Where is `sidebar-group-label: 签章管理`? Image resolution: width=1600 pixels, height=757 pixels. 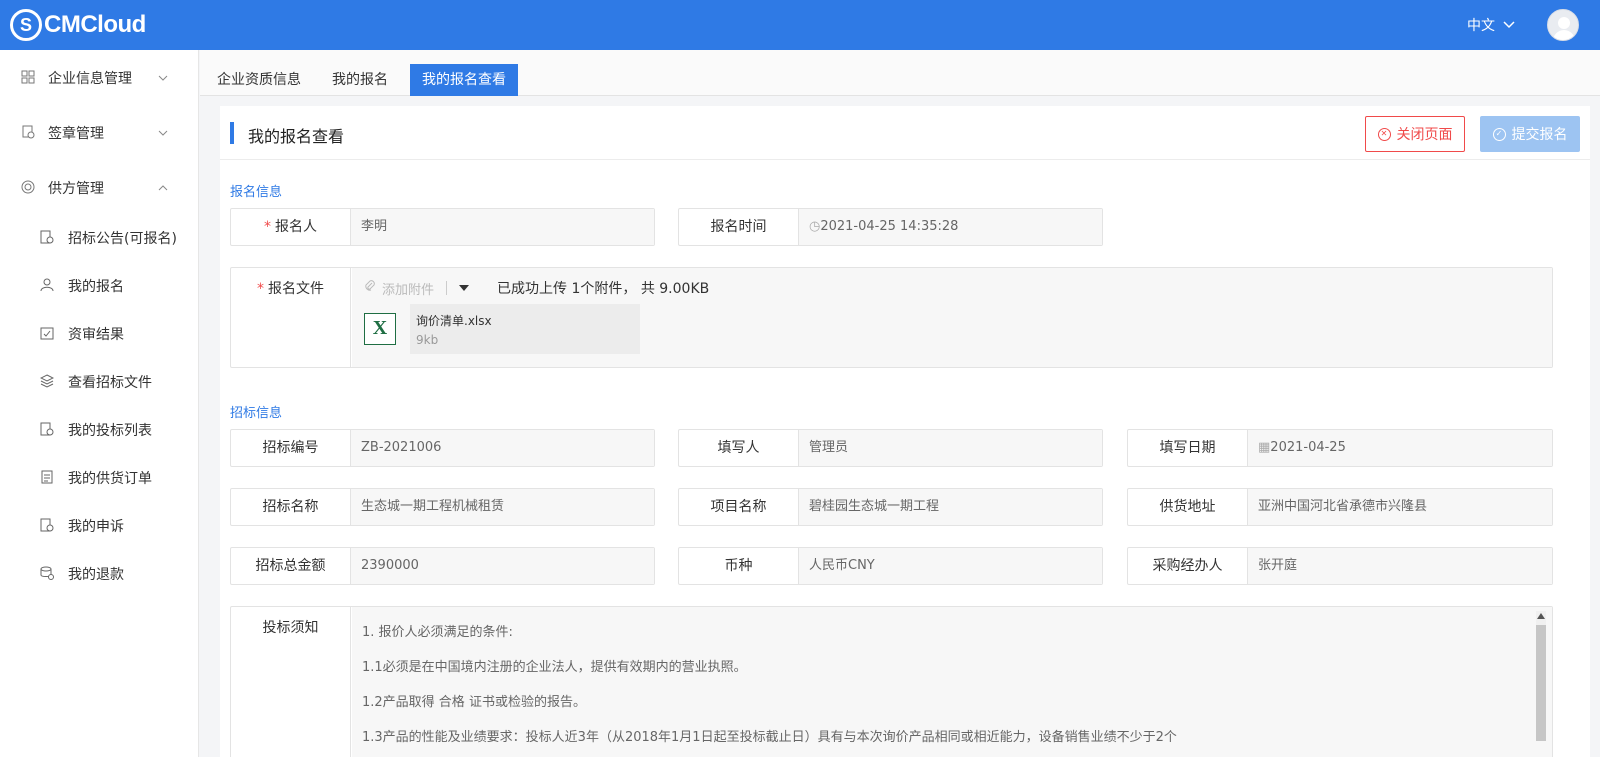 sidebar-group-label: 签章管理 is located at coordinates (76, 134).